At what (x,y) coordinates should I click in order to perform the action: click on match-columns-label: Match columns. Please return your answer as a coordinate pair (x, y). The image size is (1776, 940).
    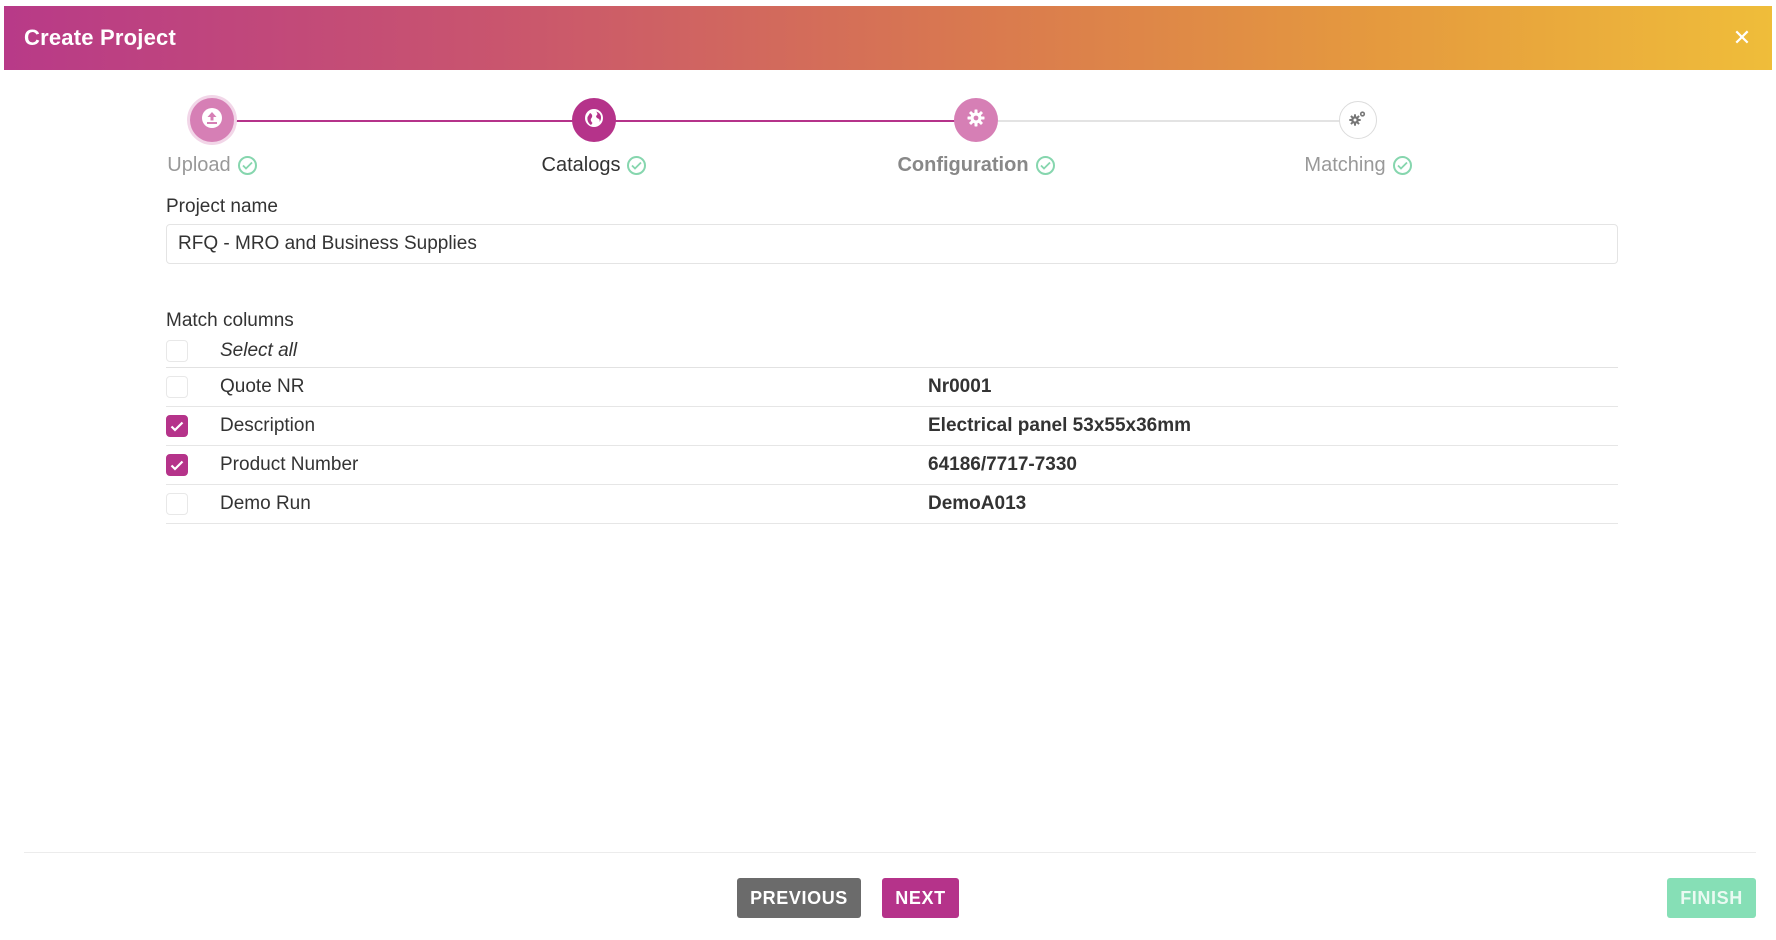
    Looking at the image, I should click on (230, 320).